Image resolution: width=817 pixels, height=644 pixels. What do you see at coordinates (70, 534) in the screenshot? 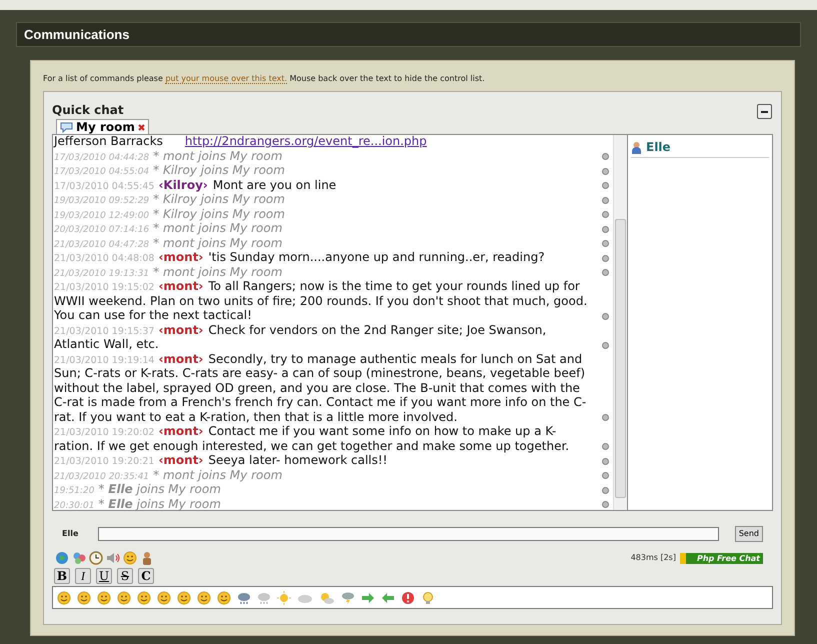
I see `nickname-label: Elle` at bounding box center [70, 534].